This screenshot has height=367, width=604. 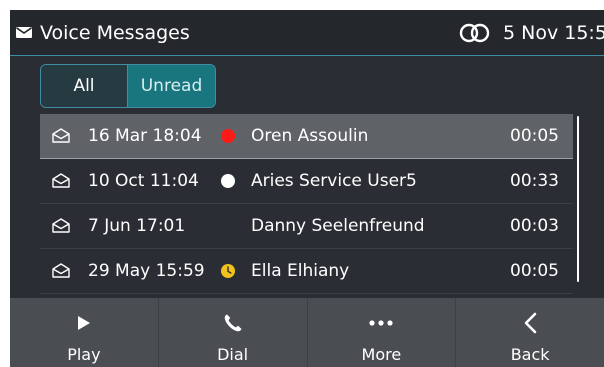 What do you see at coordinates (84, 354) in the screenshot?
I see `play-label: Play` at bounding box center [84, 354].